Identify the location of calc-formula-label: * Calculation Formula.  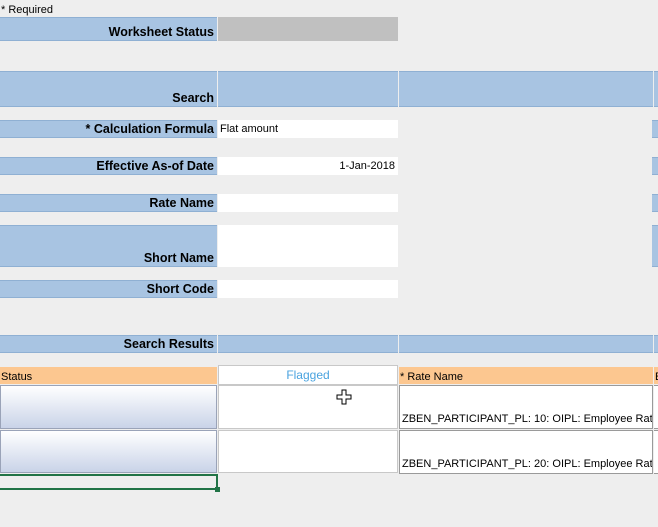
(108, 129).